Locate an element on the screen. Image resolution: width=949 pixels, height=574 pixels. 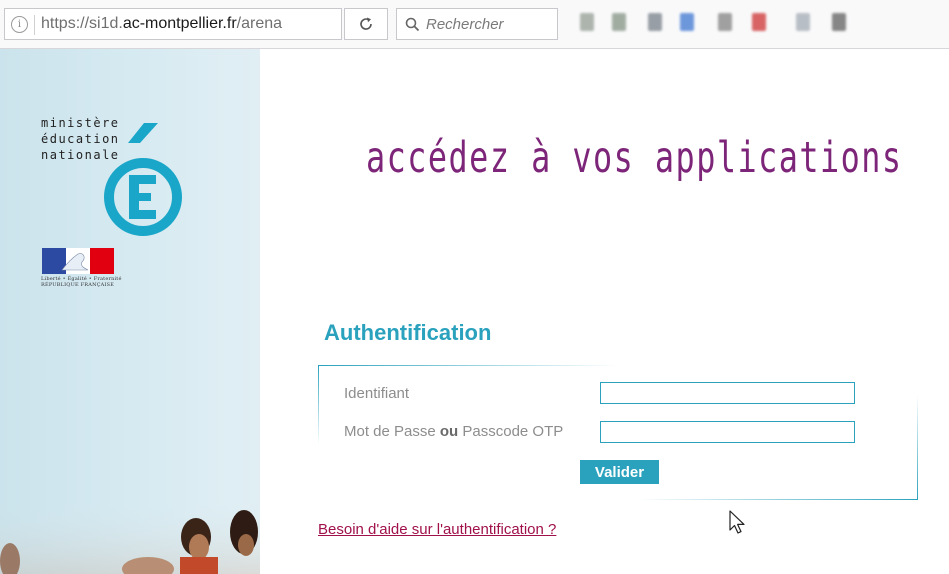
marianne-flag-logo is located at coordinates (78, 261).